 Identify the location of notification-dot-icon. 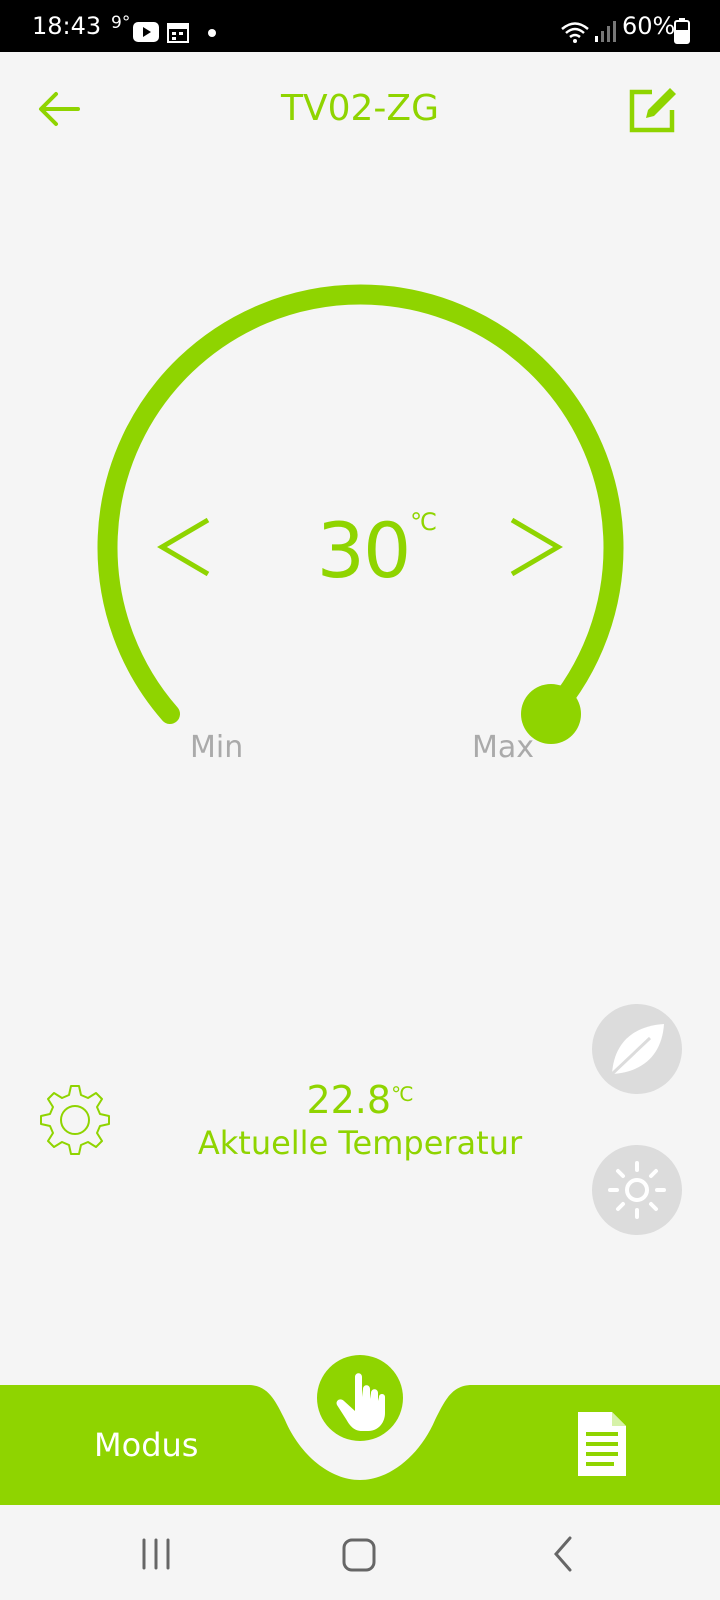
(212, 33).